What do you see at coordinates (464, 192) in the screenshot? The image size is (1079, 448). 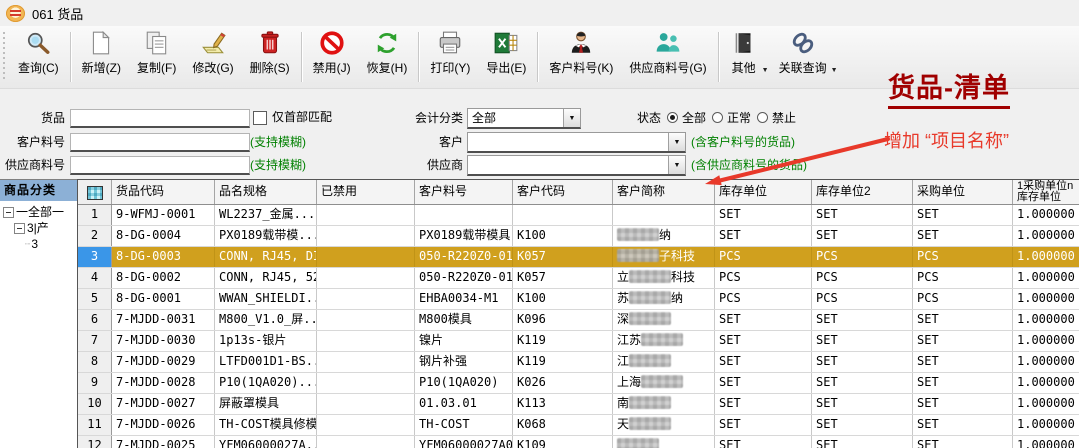 I see `grid-column-header: 客户料号` at bounding box center [464, 192].